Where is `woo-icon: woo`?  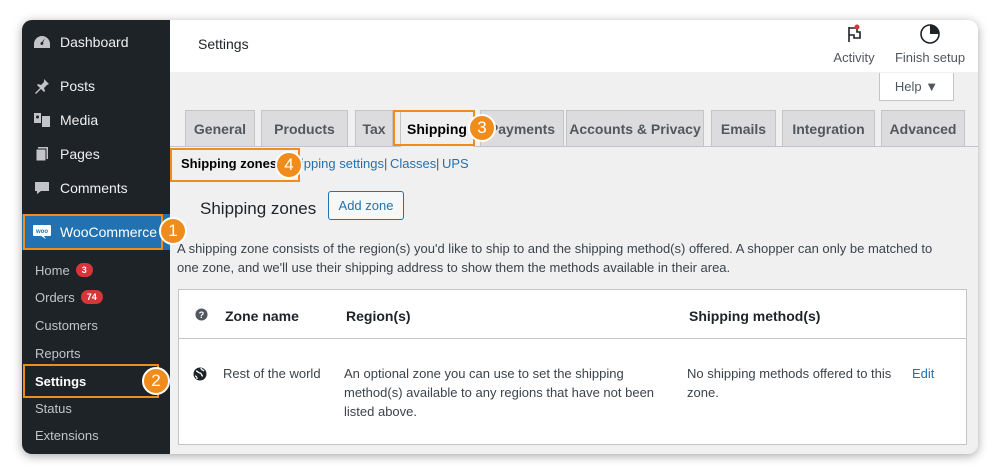
woo-icon: woo is located at coordinates (42, 232).